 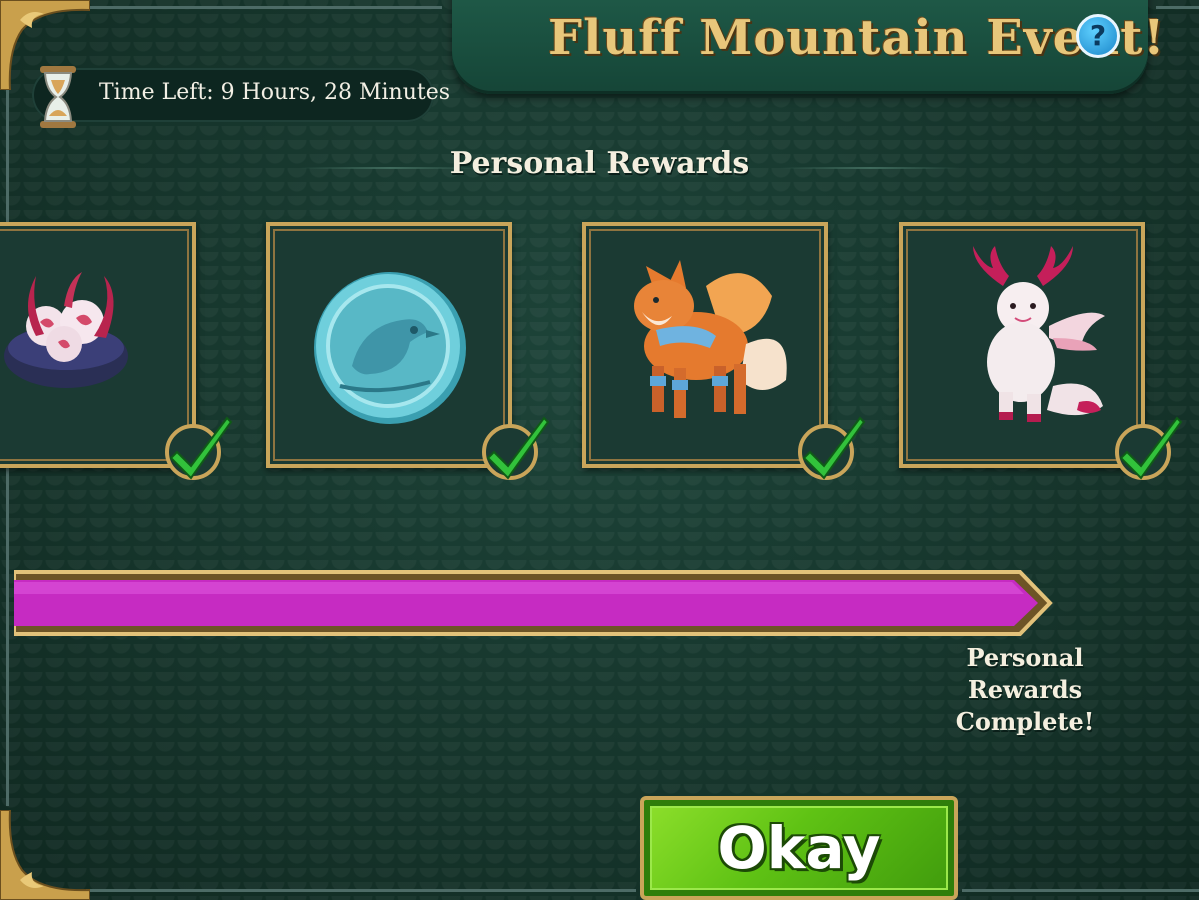 I want to click on reward-card-winged-fox, so click(x=705, y=345).